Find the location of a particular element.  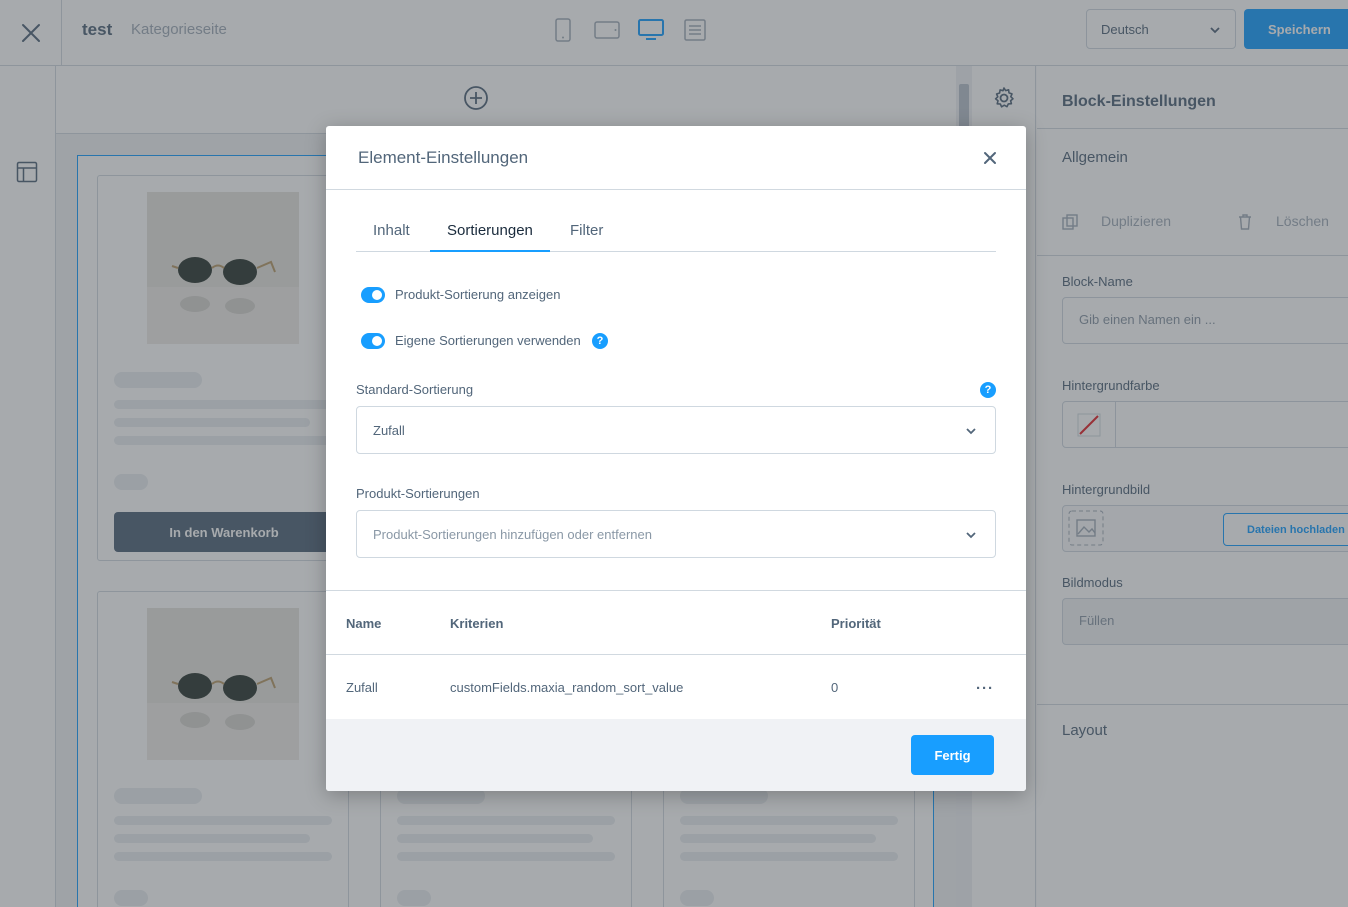

tab-filter: Filter is located at coordinates (586, 236).